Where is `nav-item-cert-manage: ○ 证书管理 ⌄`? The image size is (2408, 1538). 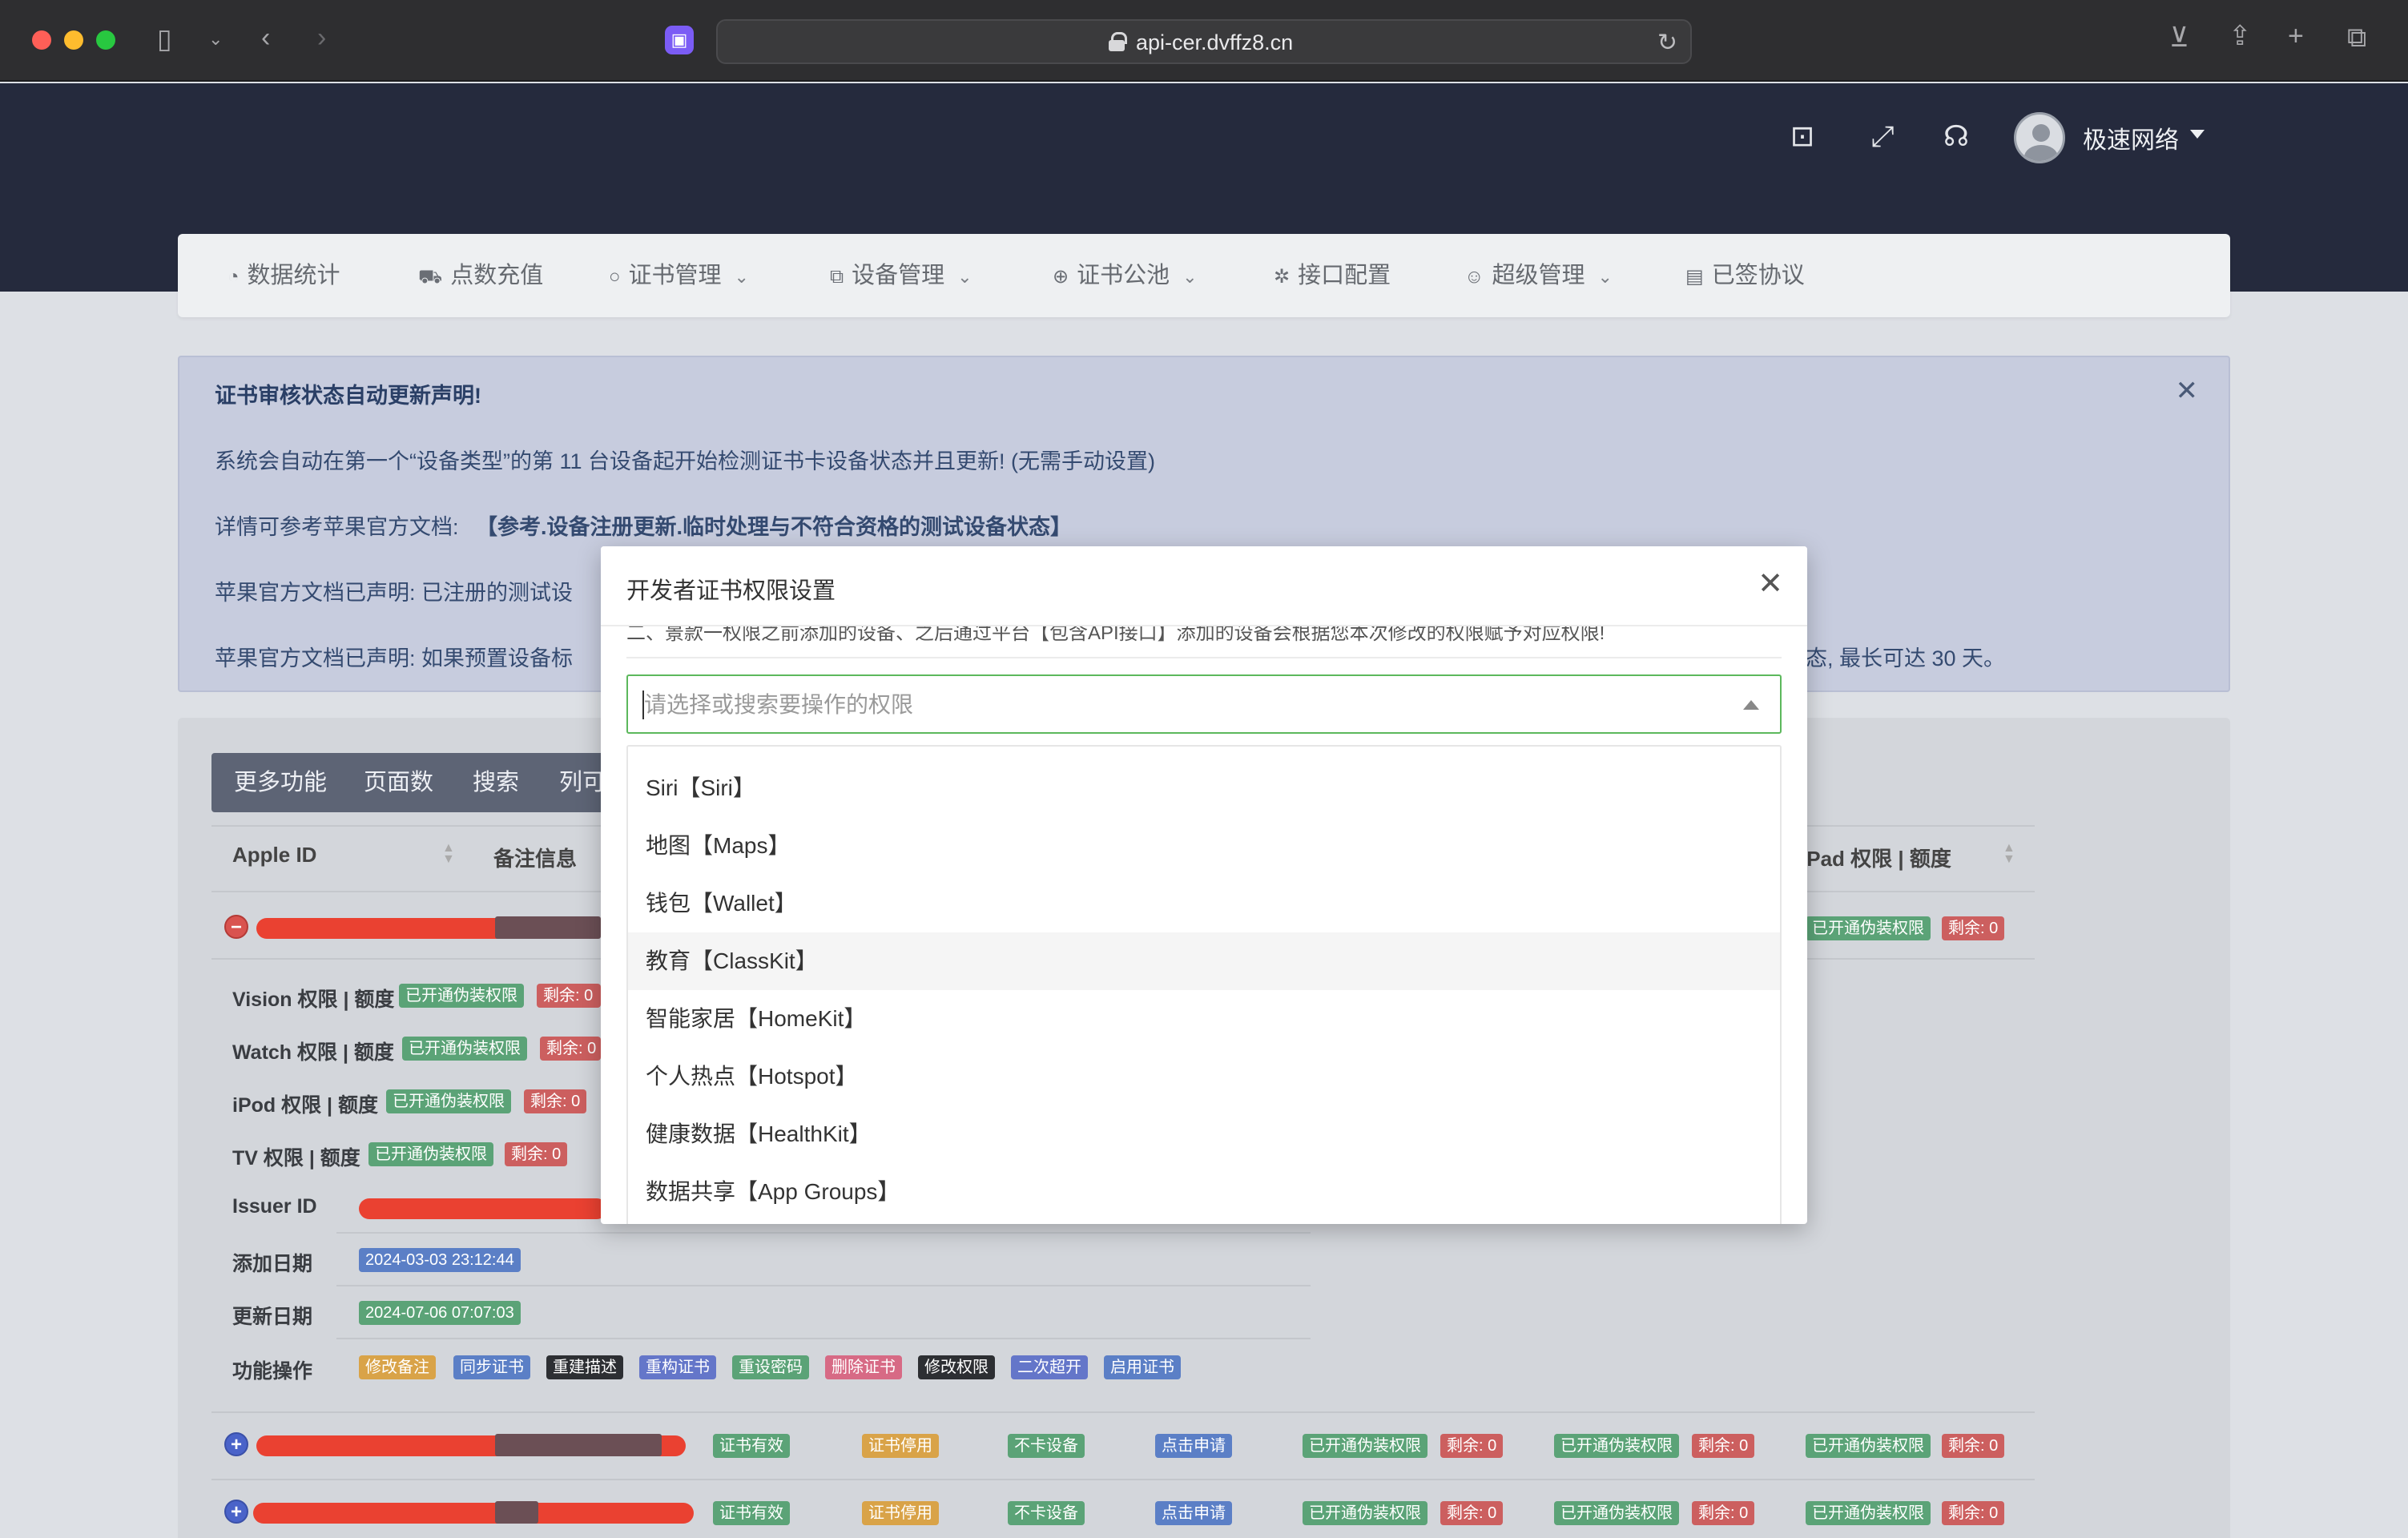 nav-item-cert-manage: ○ 证书管理 ⌄ is located at coordinates (679, 275).